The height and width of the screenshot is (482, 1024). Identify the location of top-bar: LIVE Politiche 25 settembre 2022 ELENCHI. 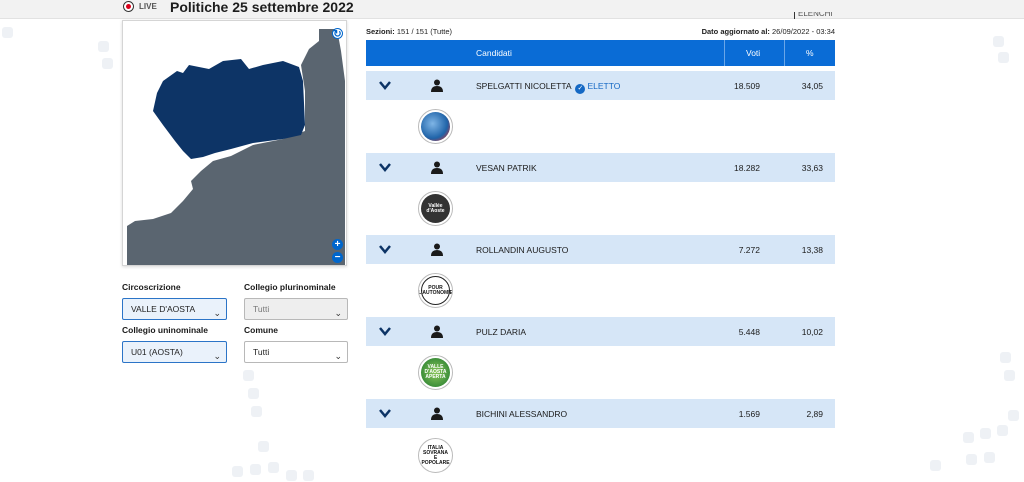
(512, 9).